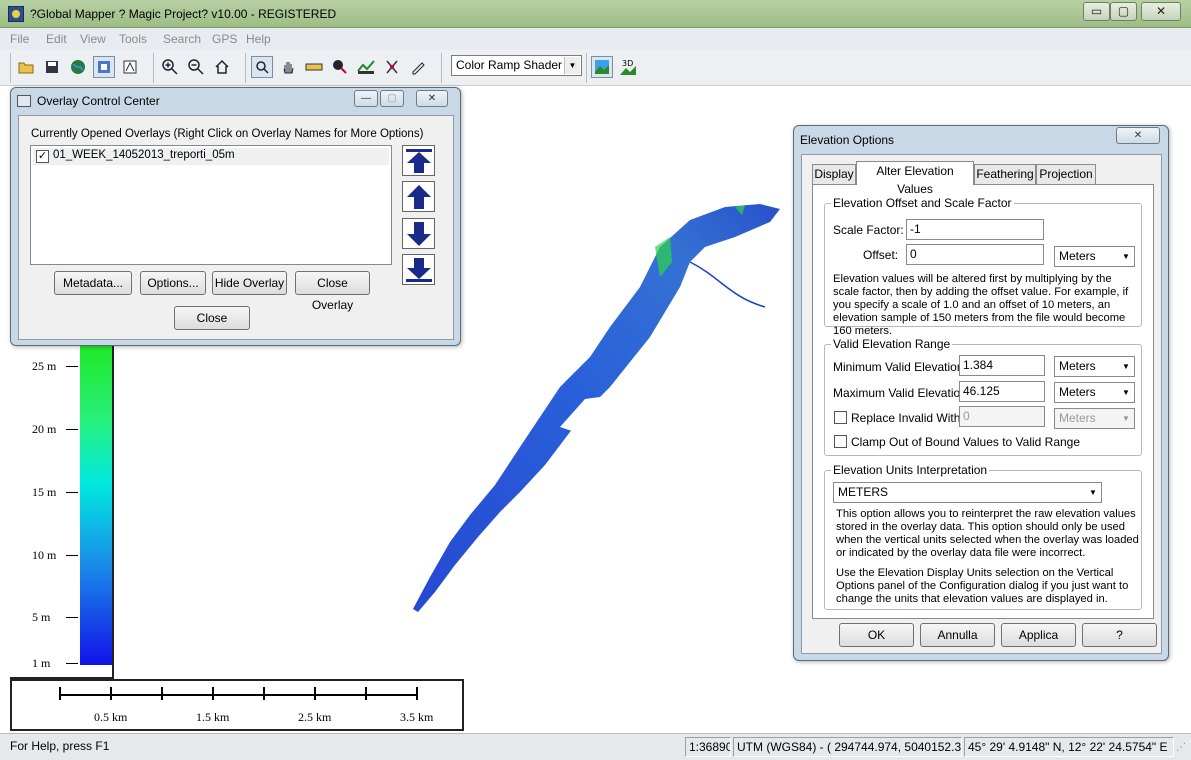  I want to click on max-units-value: Meters, so click(1077, 392).